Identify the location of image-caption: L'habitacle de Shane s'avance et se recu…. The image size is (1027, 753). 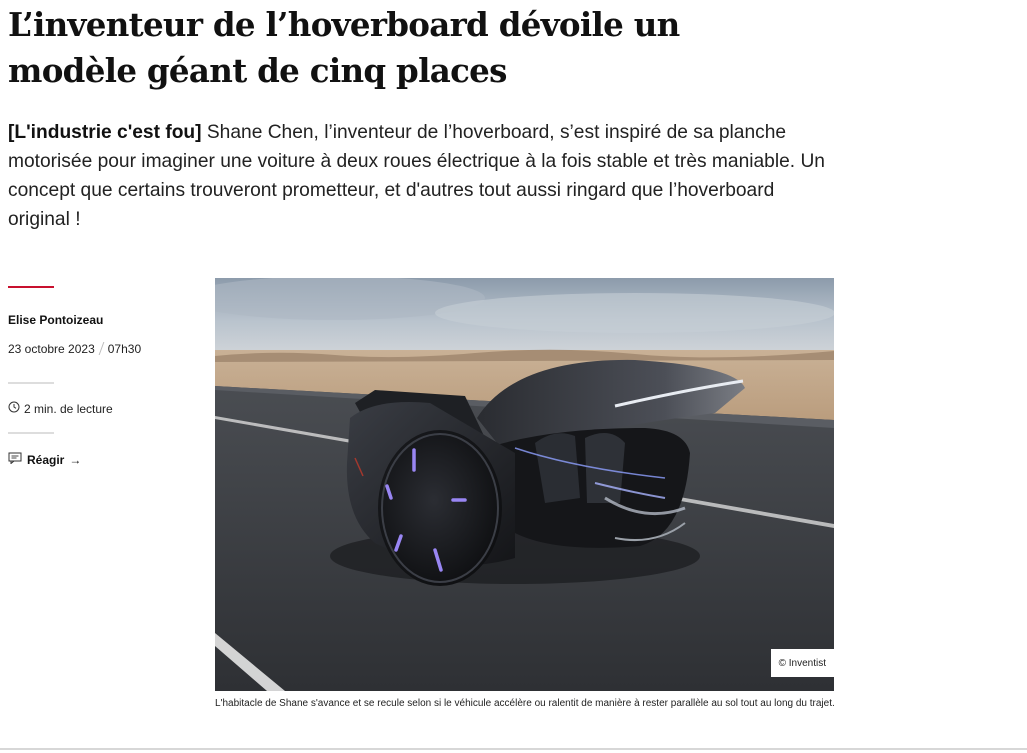
(525, 703).